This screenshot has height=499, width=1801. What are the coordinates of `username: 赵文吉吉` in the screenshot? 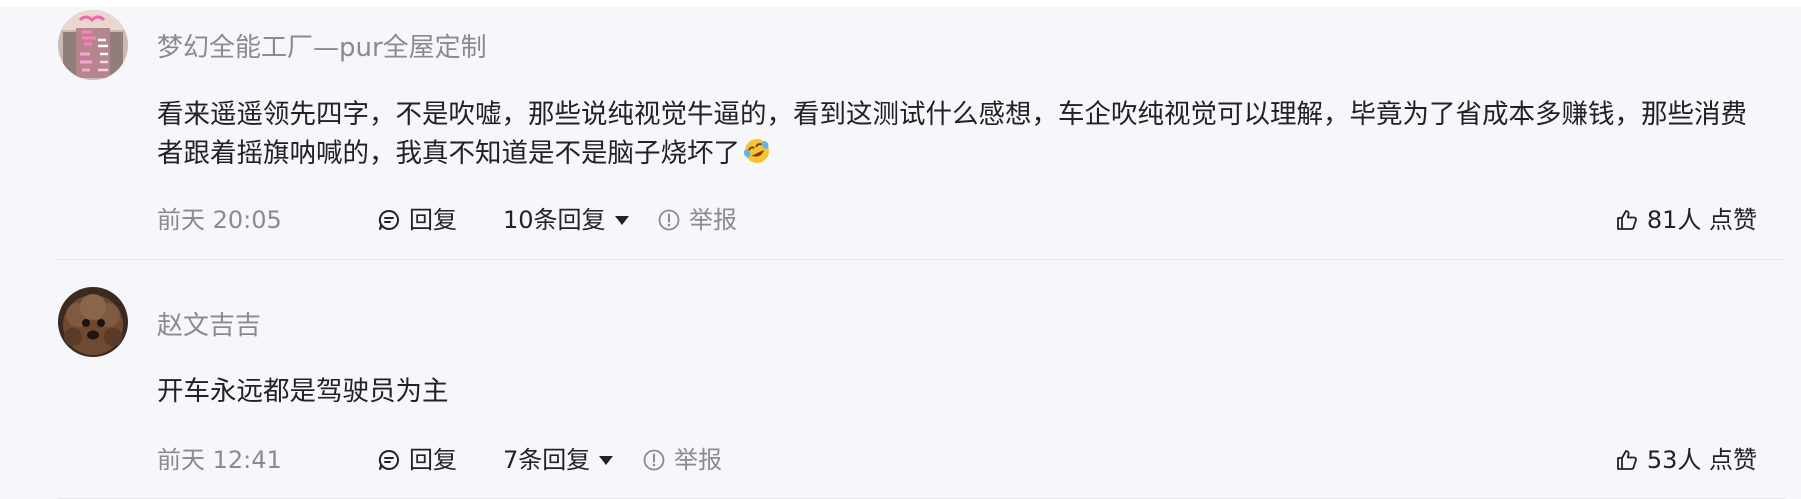 It's located at (209, 323).